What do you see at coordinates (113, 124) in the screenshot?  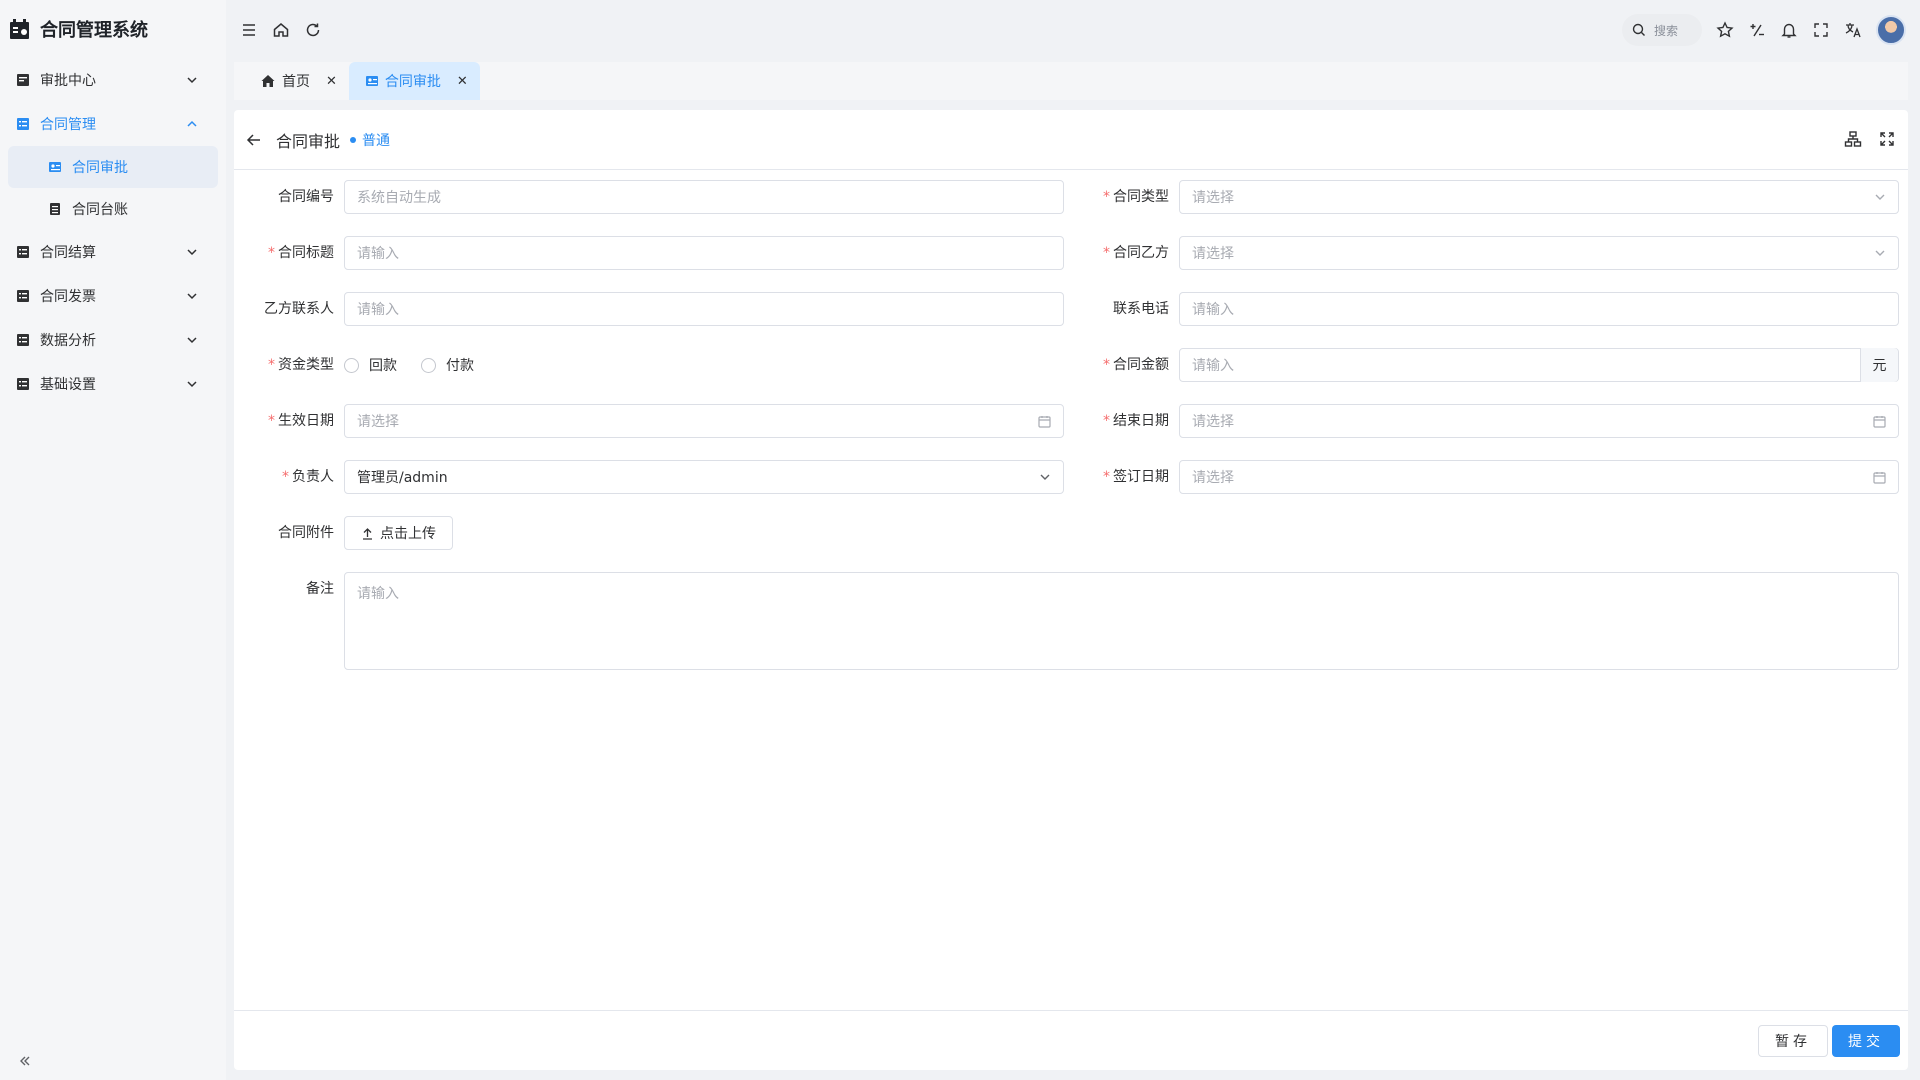 I see `menu-contract-management: 合同管理` at bounding box center [113, 124].